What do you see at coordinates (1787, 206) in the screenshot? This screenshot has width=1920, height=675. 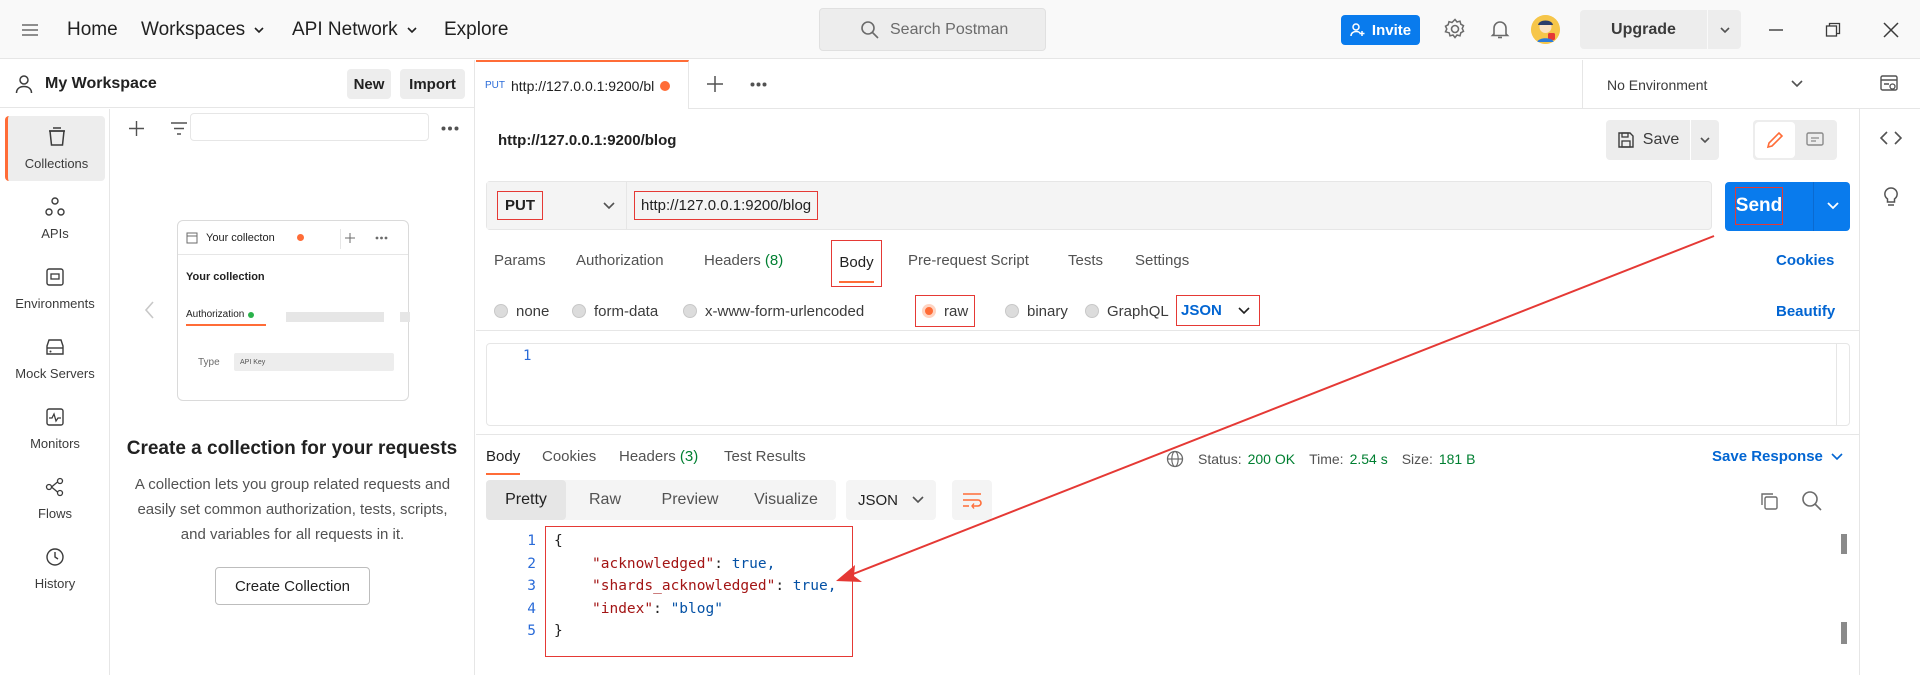 I see `send-button: Send` at bounding box center [1787, 206].